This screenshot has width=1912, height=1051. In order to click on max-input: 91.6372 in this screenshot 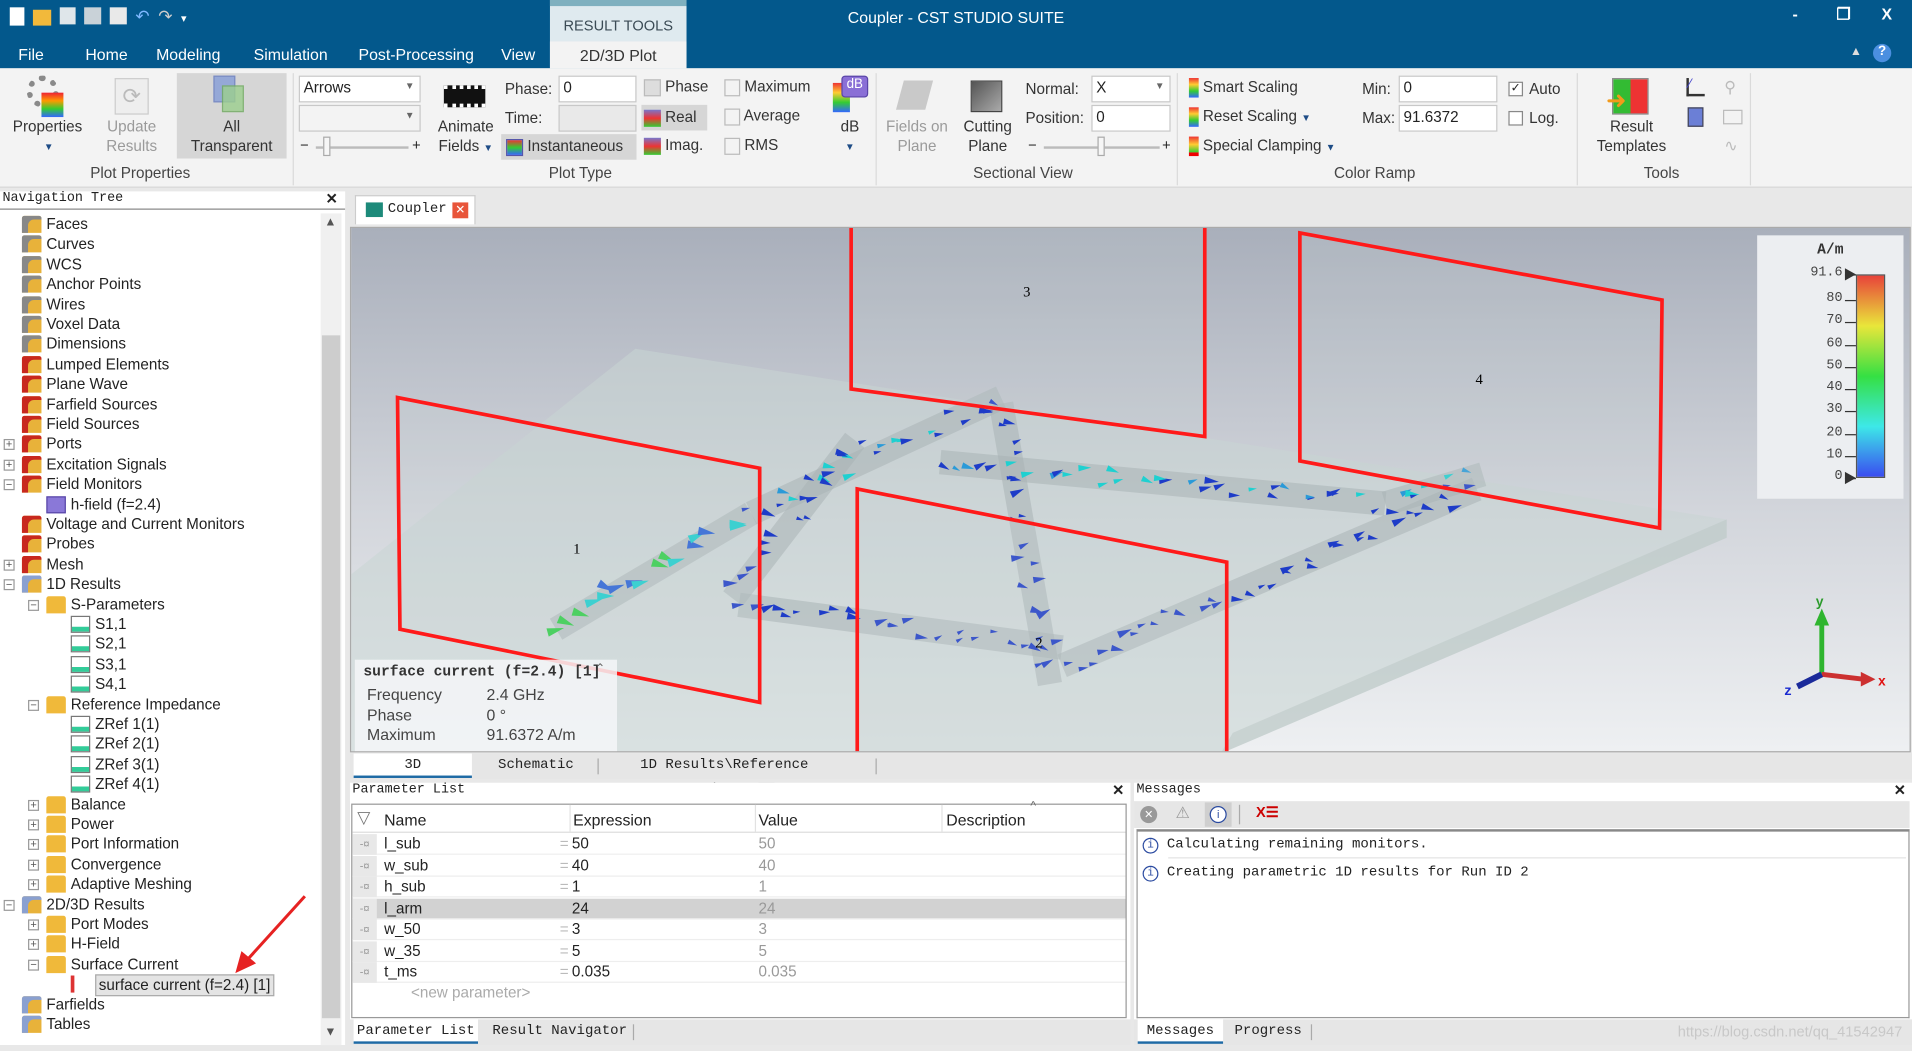, I will do `click(1448, 118)`.